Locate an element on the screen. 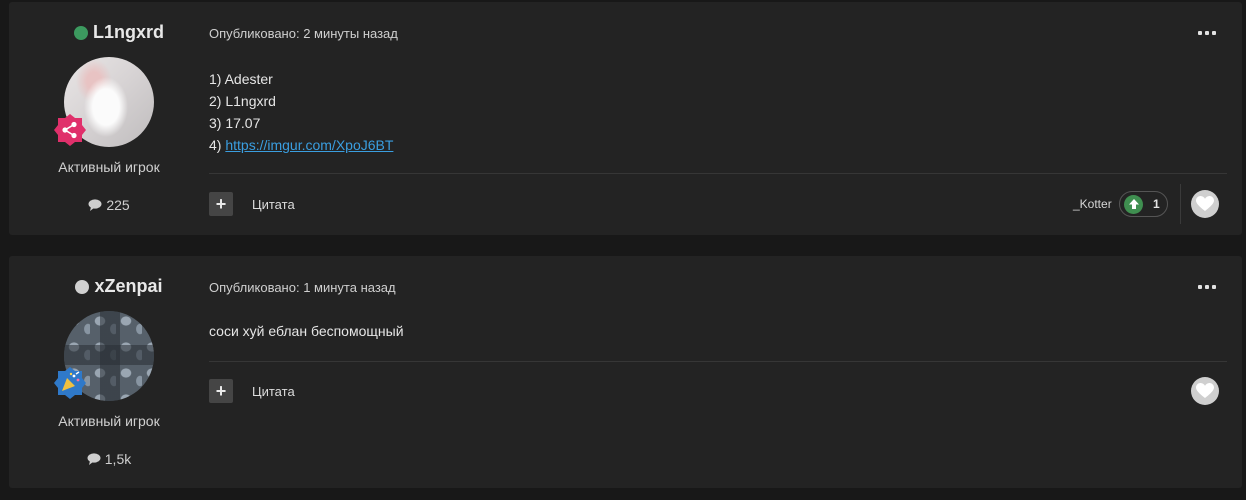 Image resolution: width=1246 pixels, height=500 pixels. content-line: 4) https://imgur.com/XpoJ6BT is located at coordinates (301, 145).